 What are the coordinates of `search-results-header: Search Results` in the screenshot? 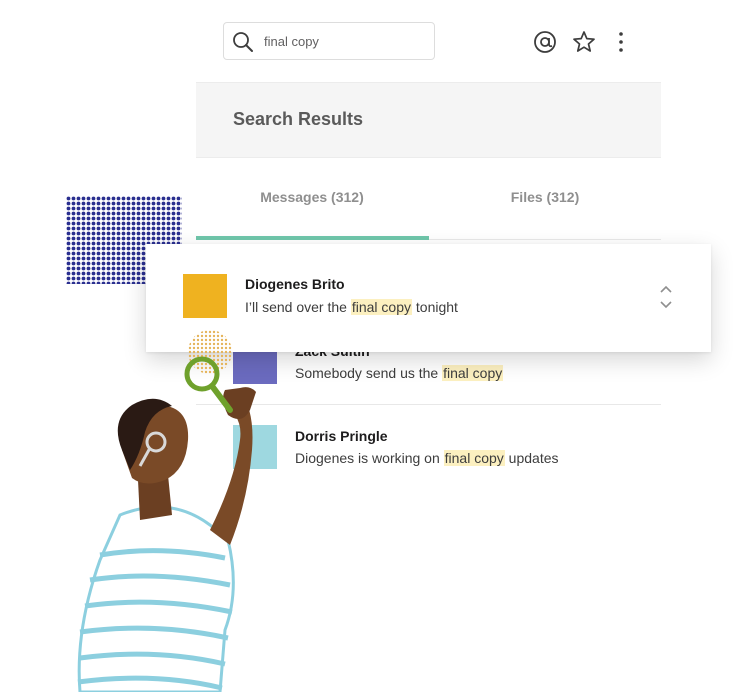 It's located at (428, 120).